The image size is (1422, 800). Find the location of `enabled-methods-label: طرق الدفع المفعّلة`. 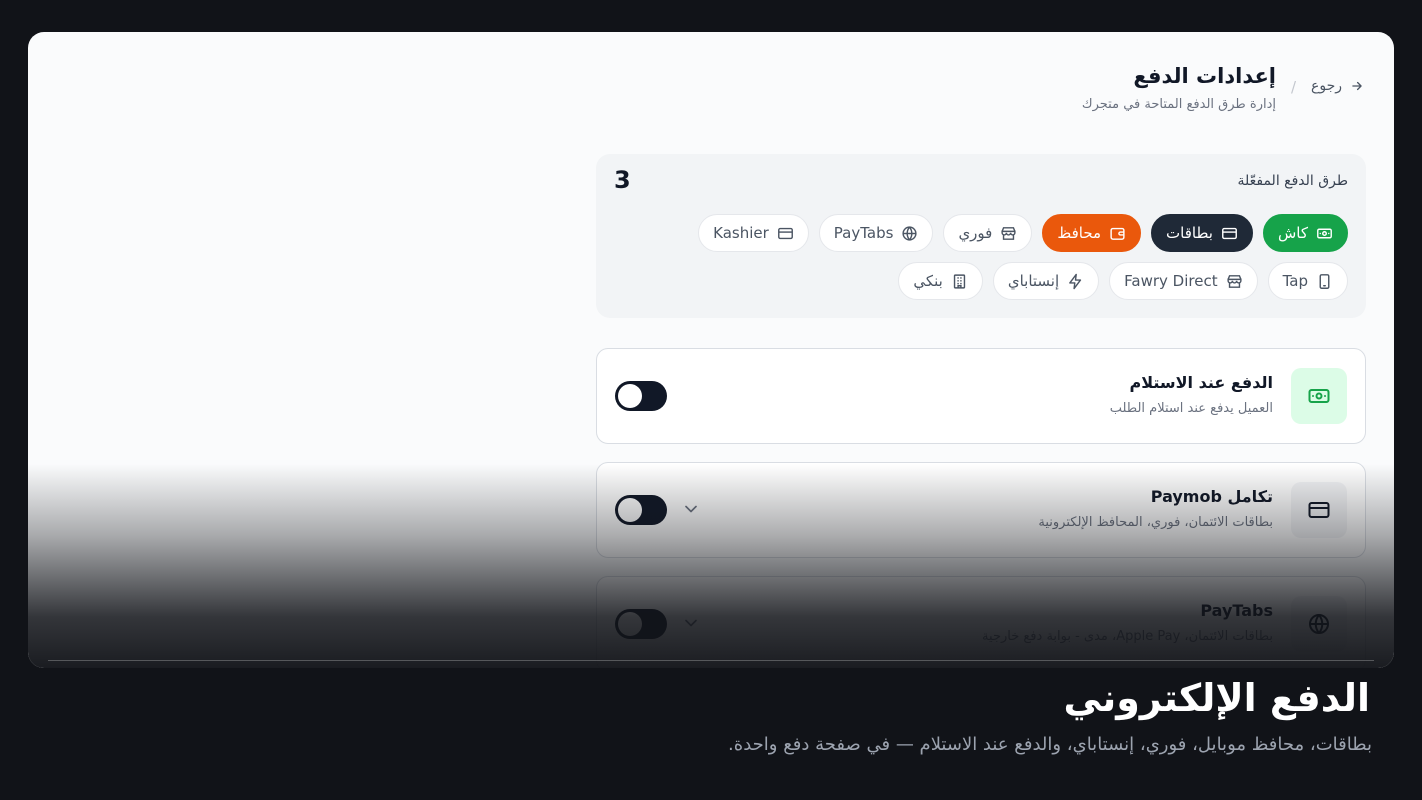

enabled-methods-label: طرق الدفع المفعّلة is located at coordinates (1292, 181).